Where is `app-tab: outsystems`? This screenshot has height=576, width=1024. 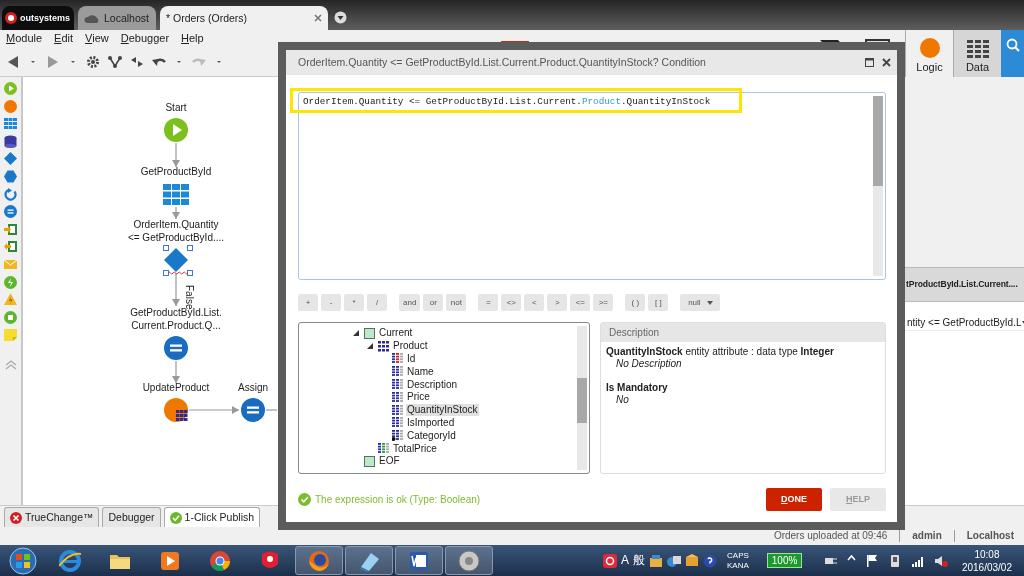 app-tab: outsystems is located at coordinates (38, 18).